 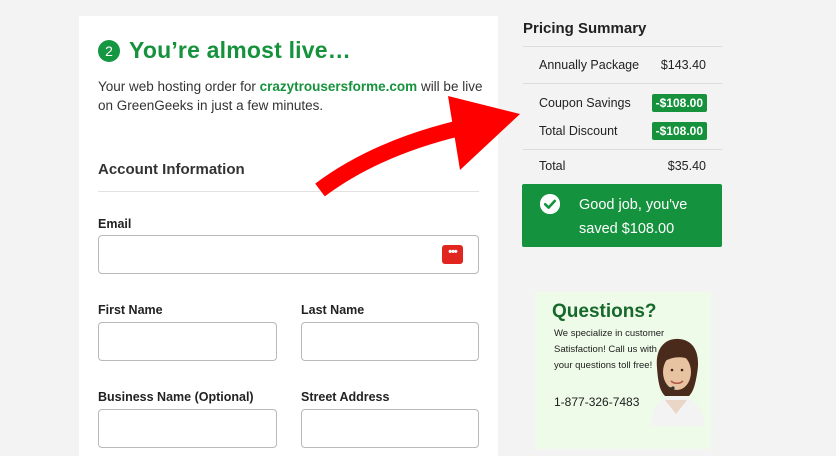 What do you see at coordinates (597, 402) in the screenshot?
I see `ad-phone: 1-877-326-7483` at bounding box center [597, 402].